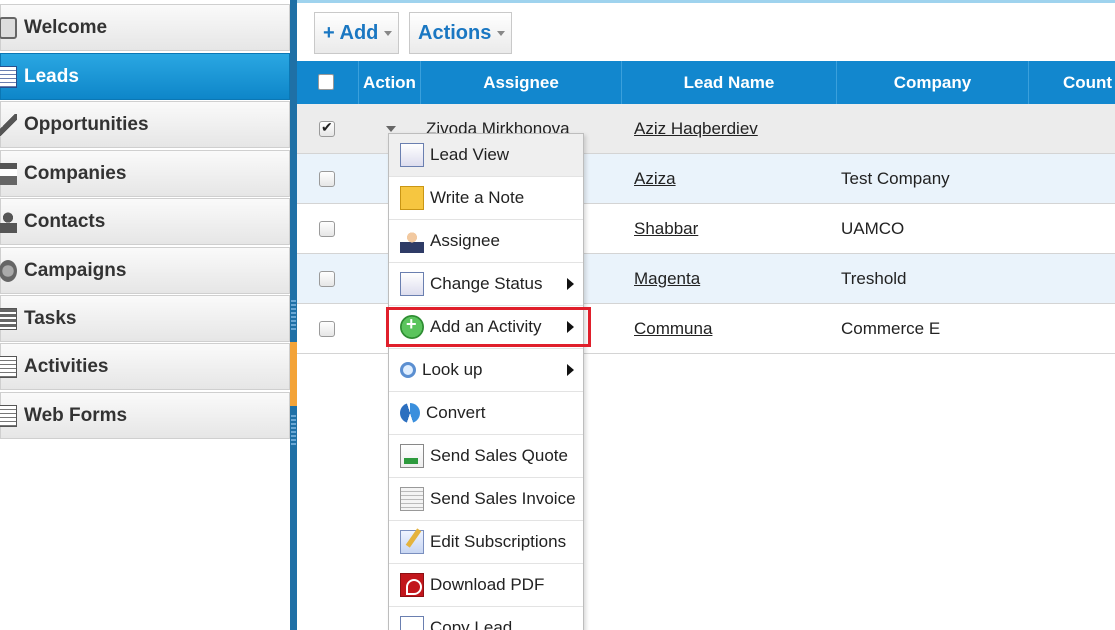 The image size is (1115, 630). Describe the element at coordinates (471, 624) in the screenshot. I see `menu-item-label: Copy Lead` at that location.